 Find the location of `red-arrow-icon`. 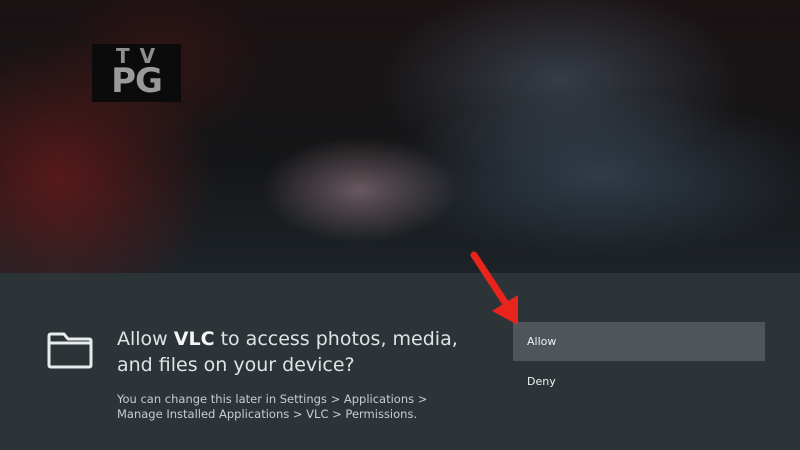

red-arrow-icon is located at coordinates (494, 288).